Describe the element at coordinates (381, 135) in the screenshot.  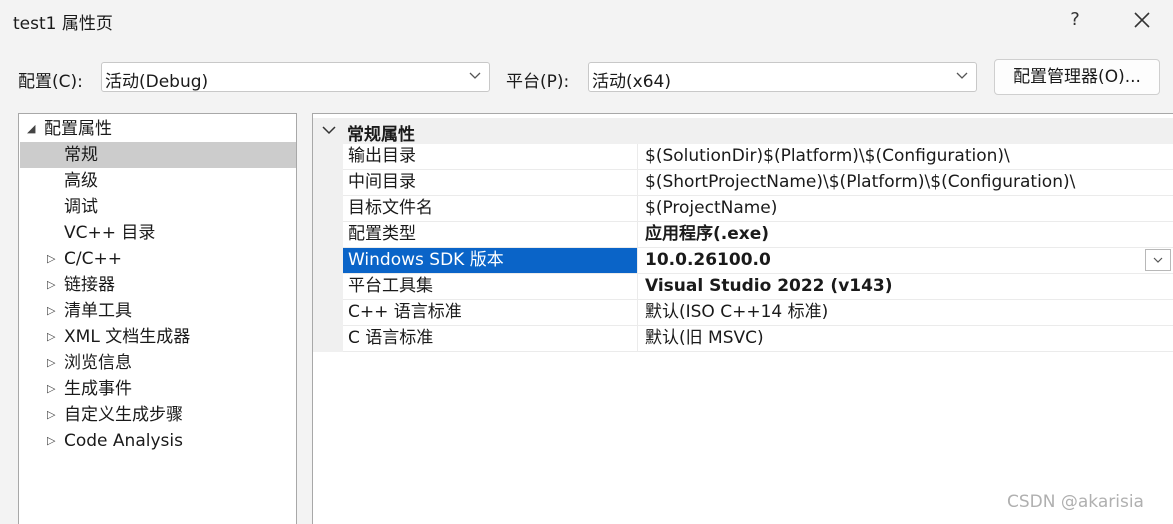
I see `category-label: 常规属性` at that location.